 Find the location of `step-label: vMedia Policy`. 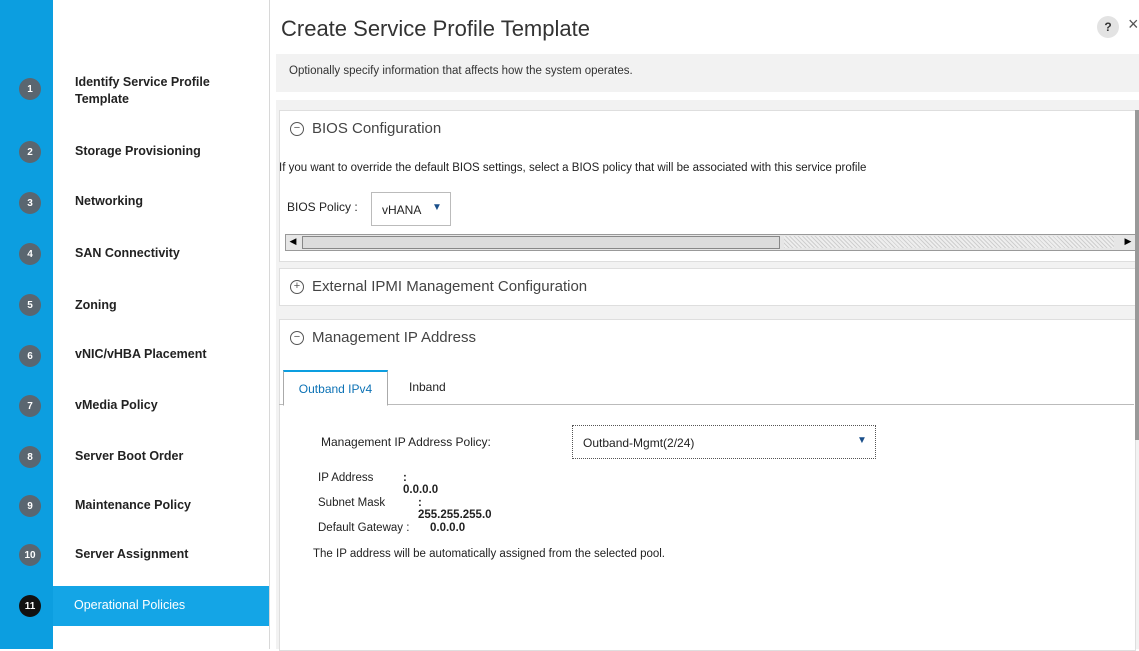

step-label: vMedia Policy is located at coordinates (116, 405).